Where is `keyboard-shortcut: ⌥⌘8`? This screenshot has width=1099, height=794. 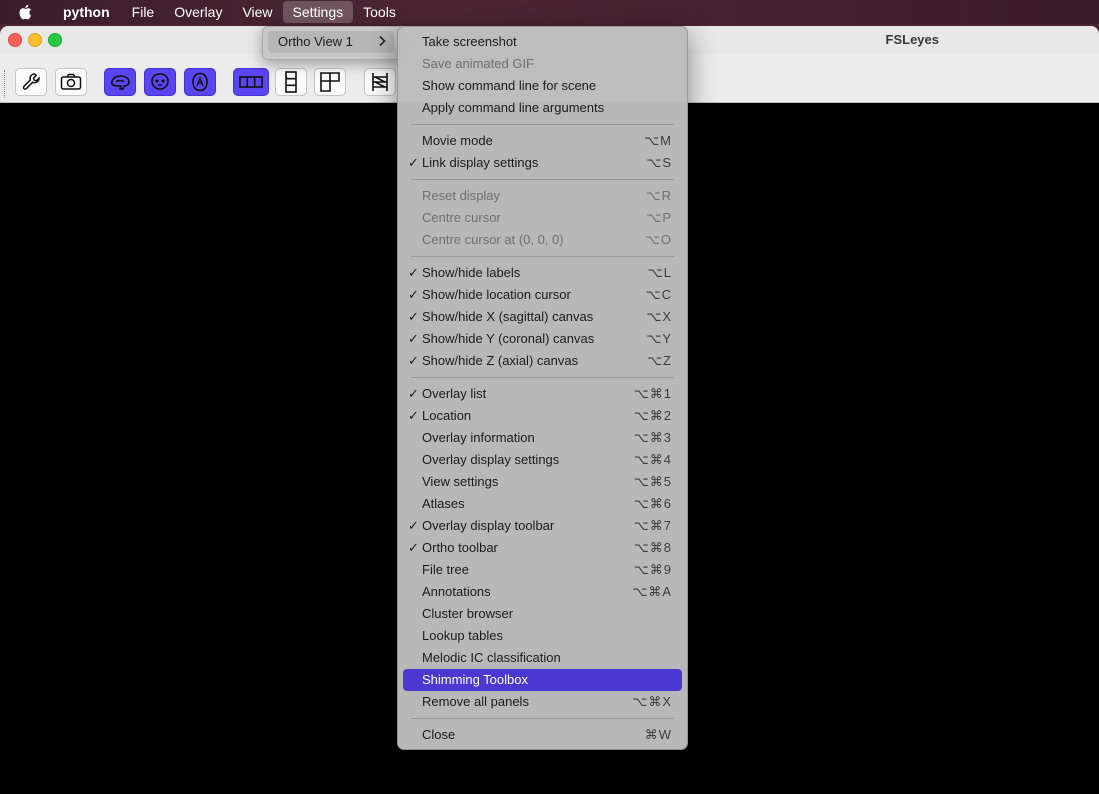
keyboard-shortcut: ⌥⌘8 is located at coordinates (652, 547).